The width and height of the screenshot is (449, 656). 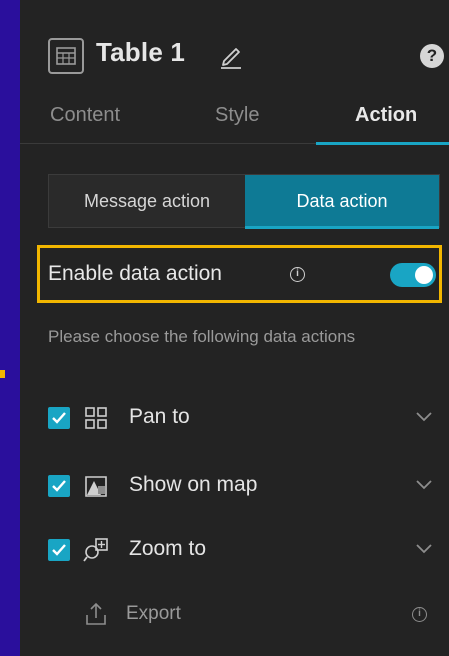 I want to click on action-item-pan-to: Pan to, so click(x=244, y=418).